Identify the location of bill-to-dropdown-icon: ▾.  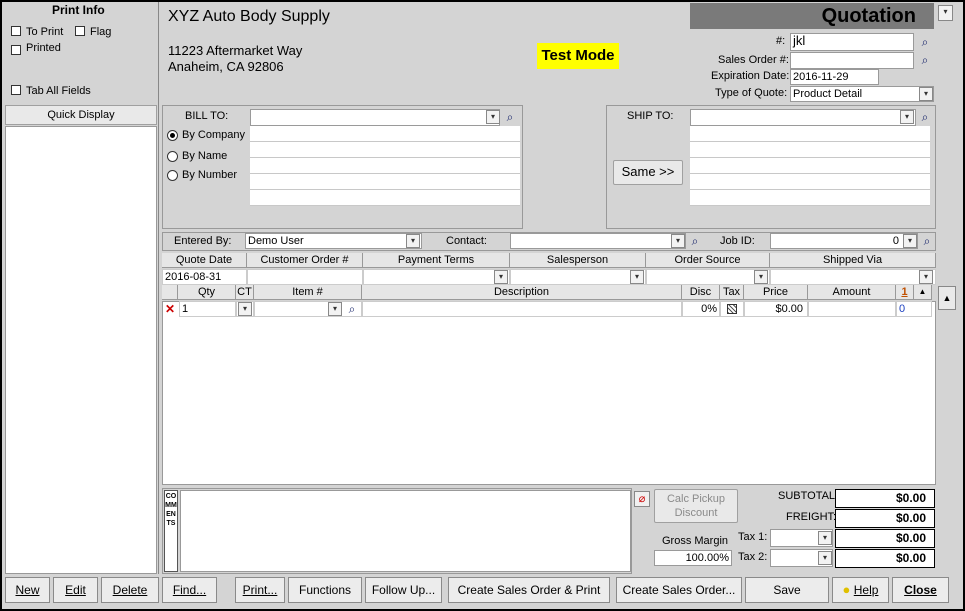
(493, 117).